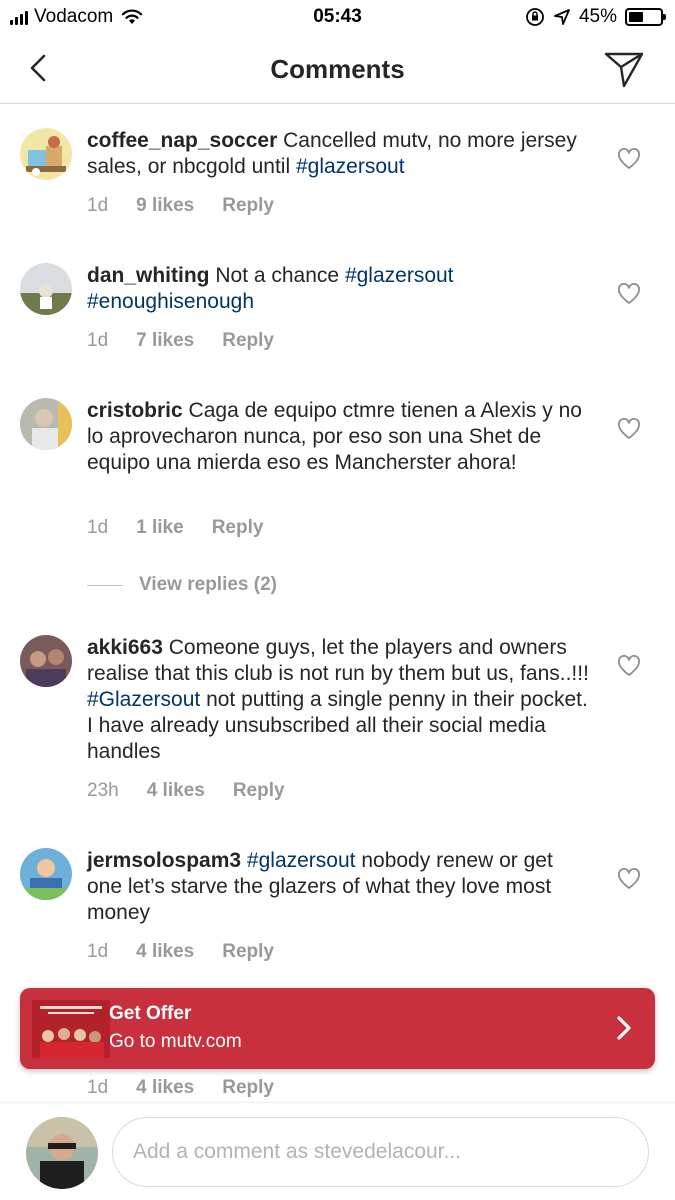 Image resolution: width=675 pixels, height=1200 pixels. I want to click on comment-composer, so click(337, 1151).